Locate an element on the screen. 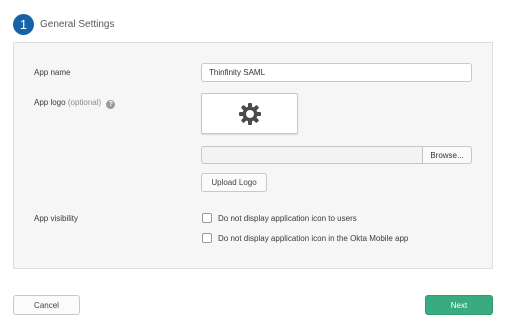  cancel-button: Cancel is located at coordinates (46, 305).